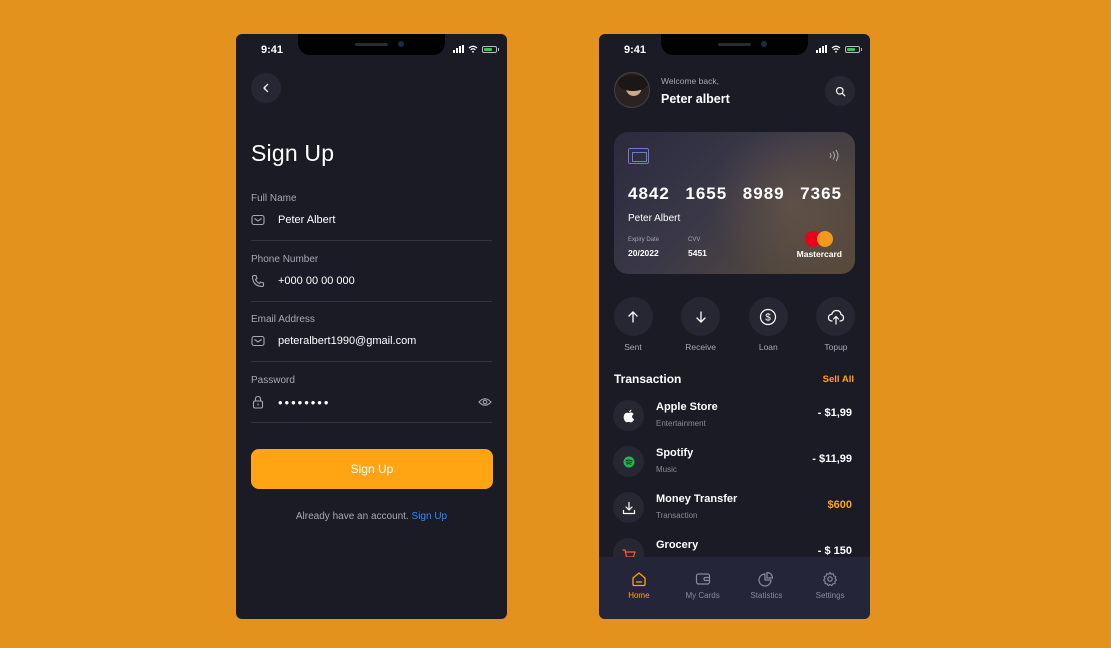 Image resolution: width=1111 pixels, height=648 pixels. What do you see at coordinates (677, 515) in the screenshot?
I see `transaction-category: Transaction` at bounding box center [677, 515].